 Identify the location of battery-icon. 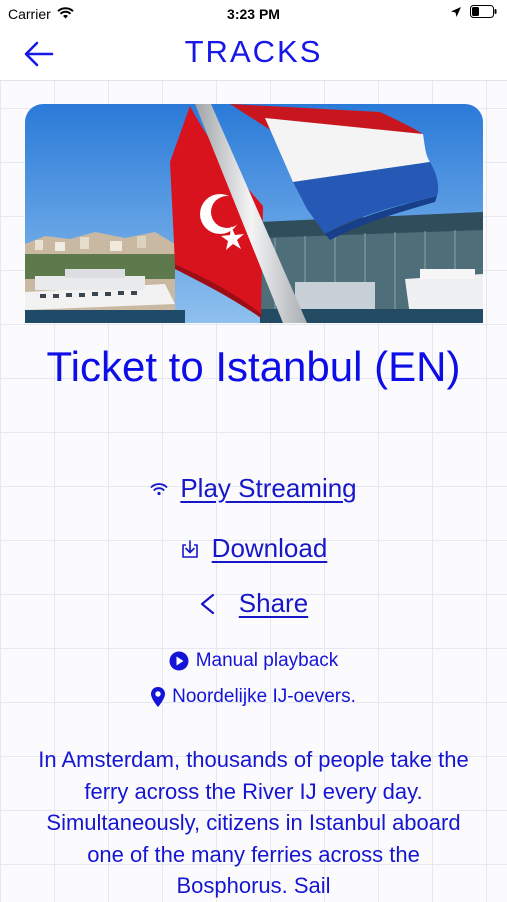
(483, 13).